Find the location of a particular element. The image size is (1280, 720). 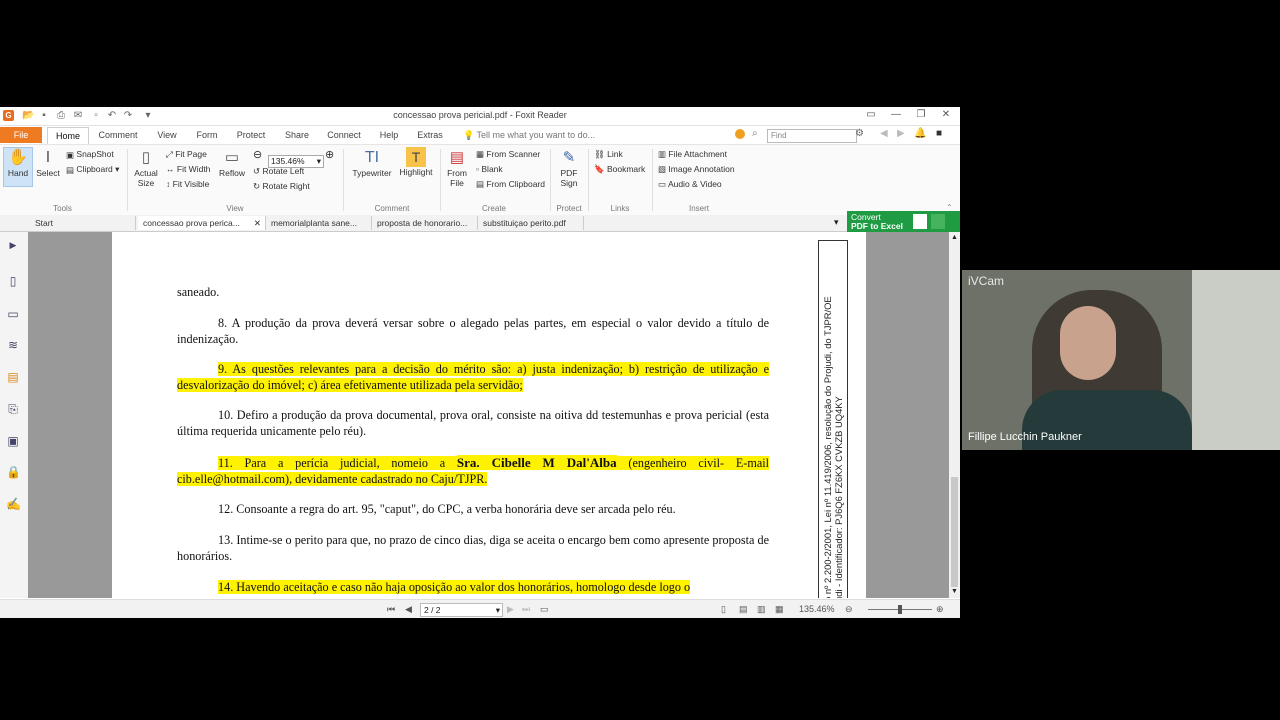

attachments-icon: ⎘ is located at coordinates (13, 409).